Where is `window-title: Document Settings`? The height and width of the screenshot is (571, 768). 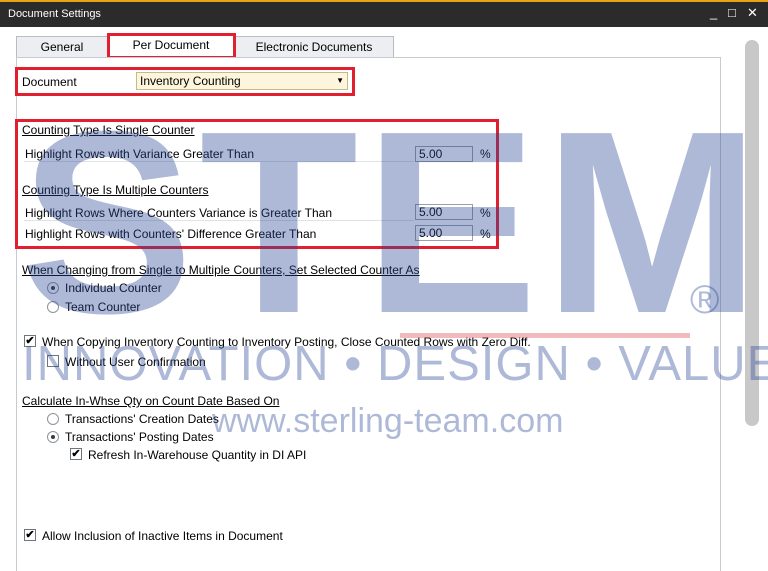 window-title: Document Settings is located at coordinates (54, 14).